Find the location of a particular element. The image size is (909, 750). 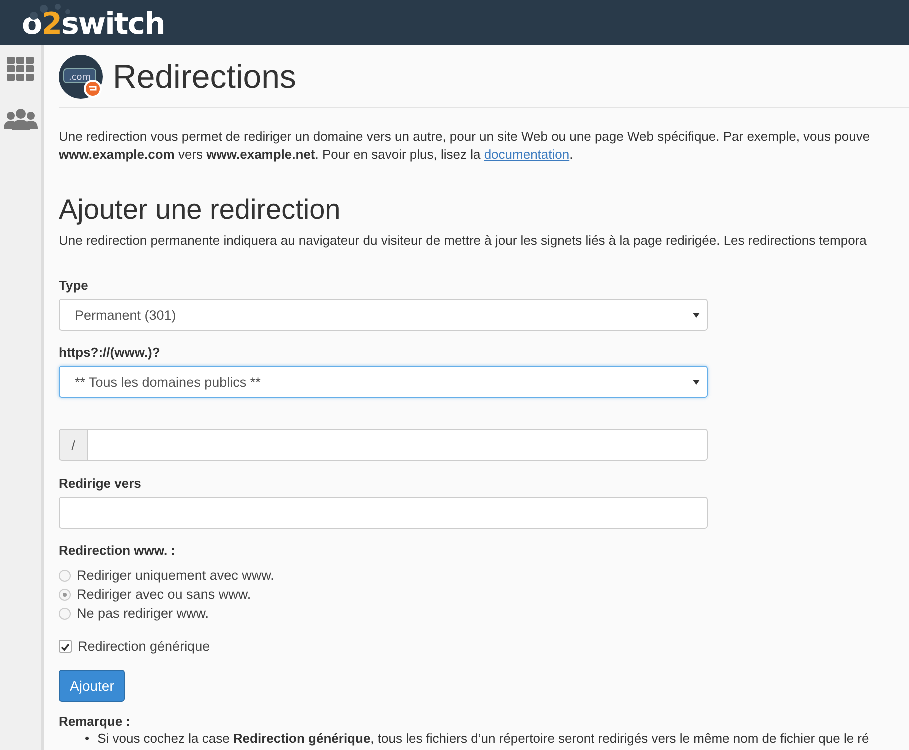

radio-label: Ne pas rediriger www. is located at coordinates (143, 613).